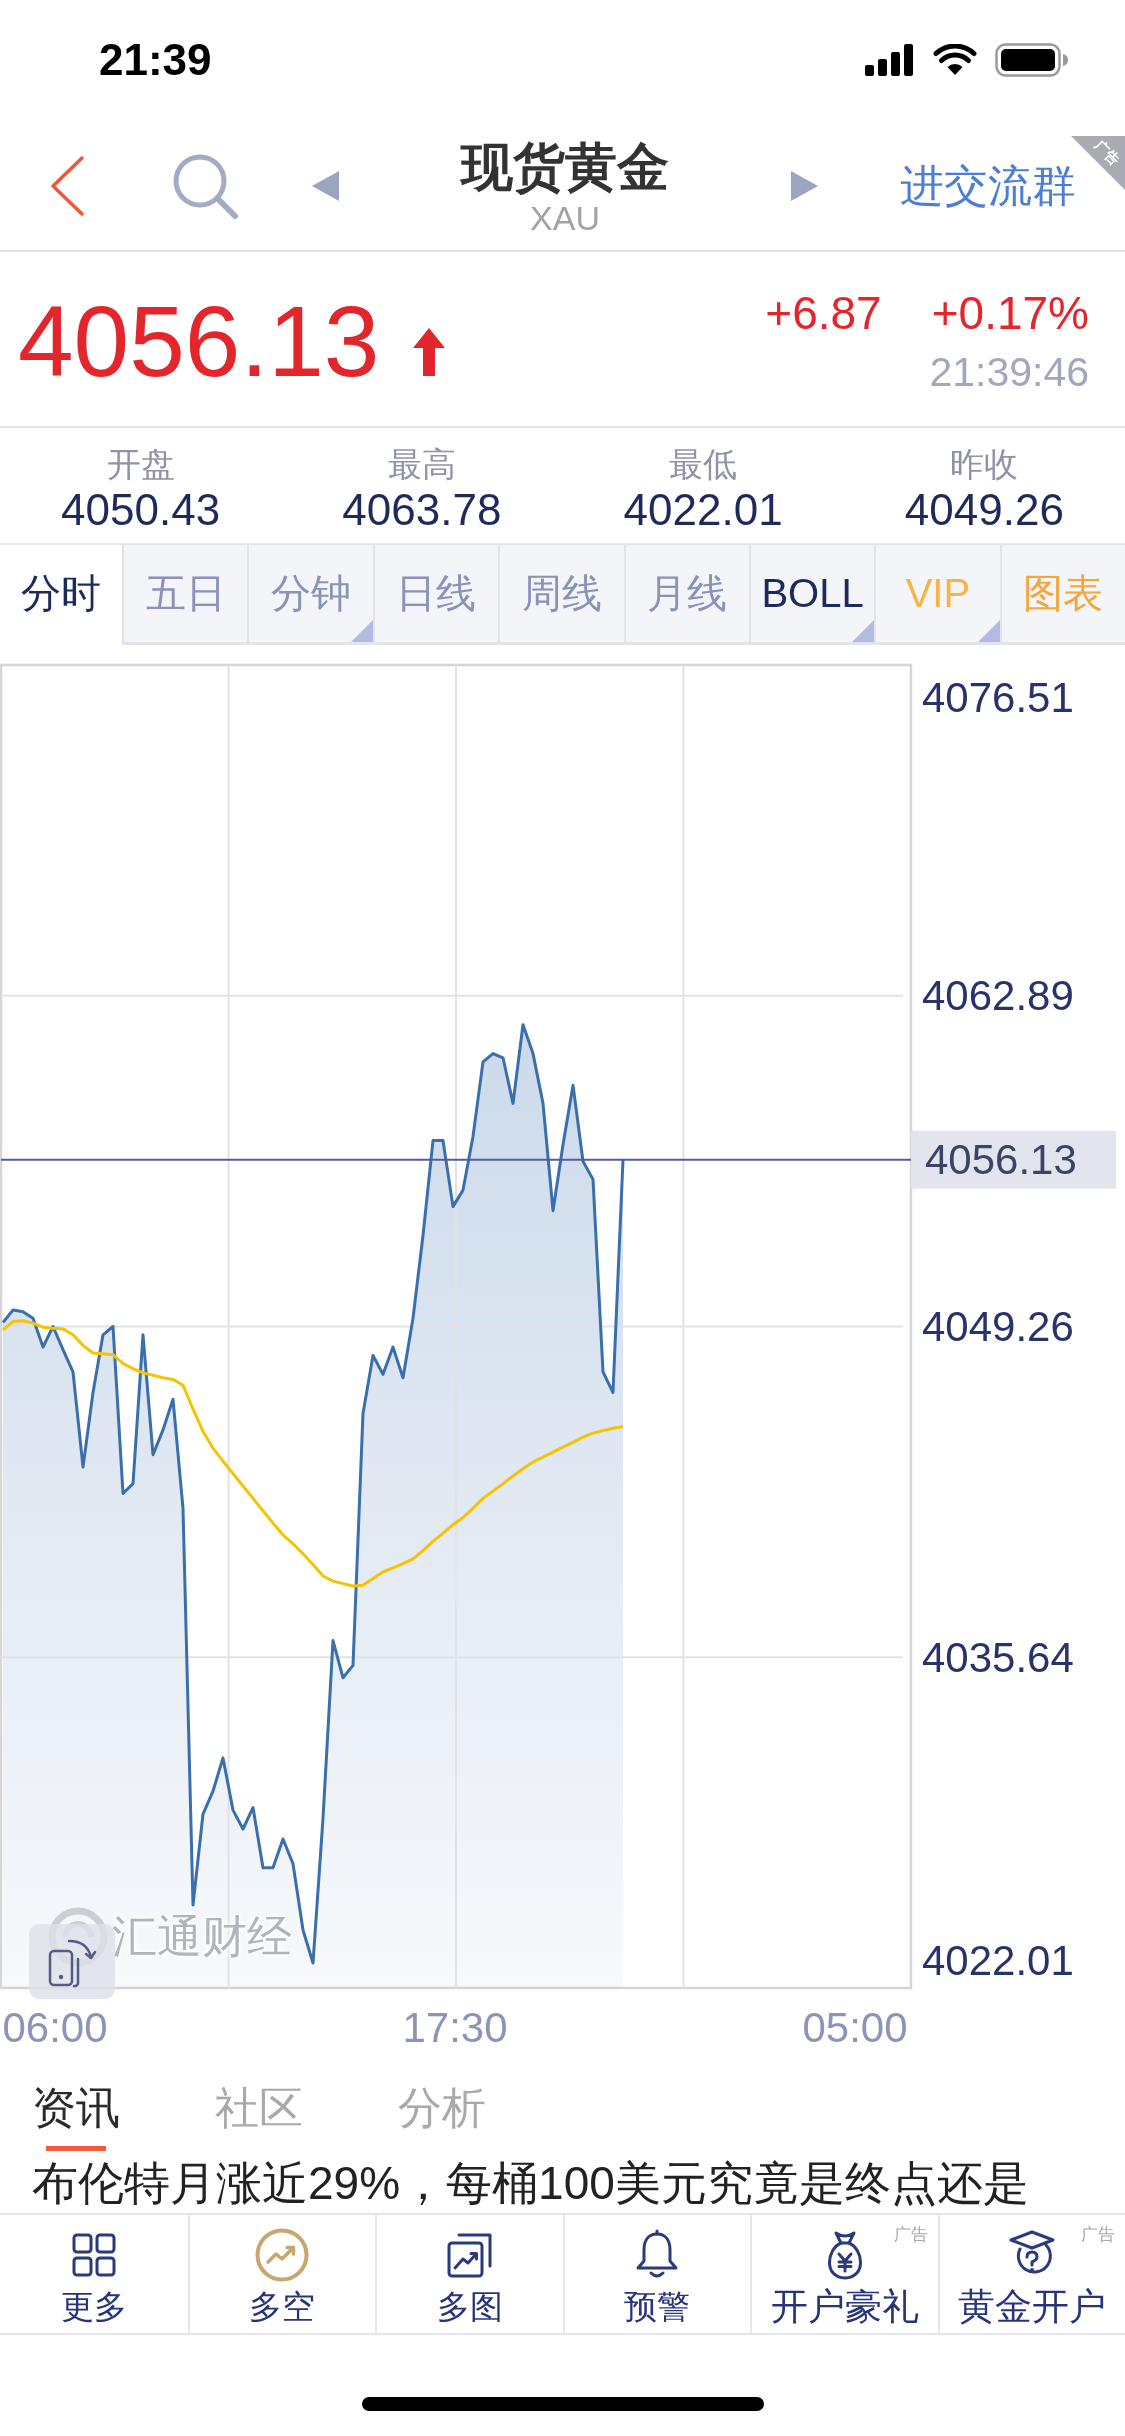 This screenshot has height=2436, width=1125. Describe the element at coordinates (1032, 60) in the screenshot. I see `battery-icon` at that location.